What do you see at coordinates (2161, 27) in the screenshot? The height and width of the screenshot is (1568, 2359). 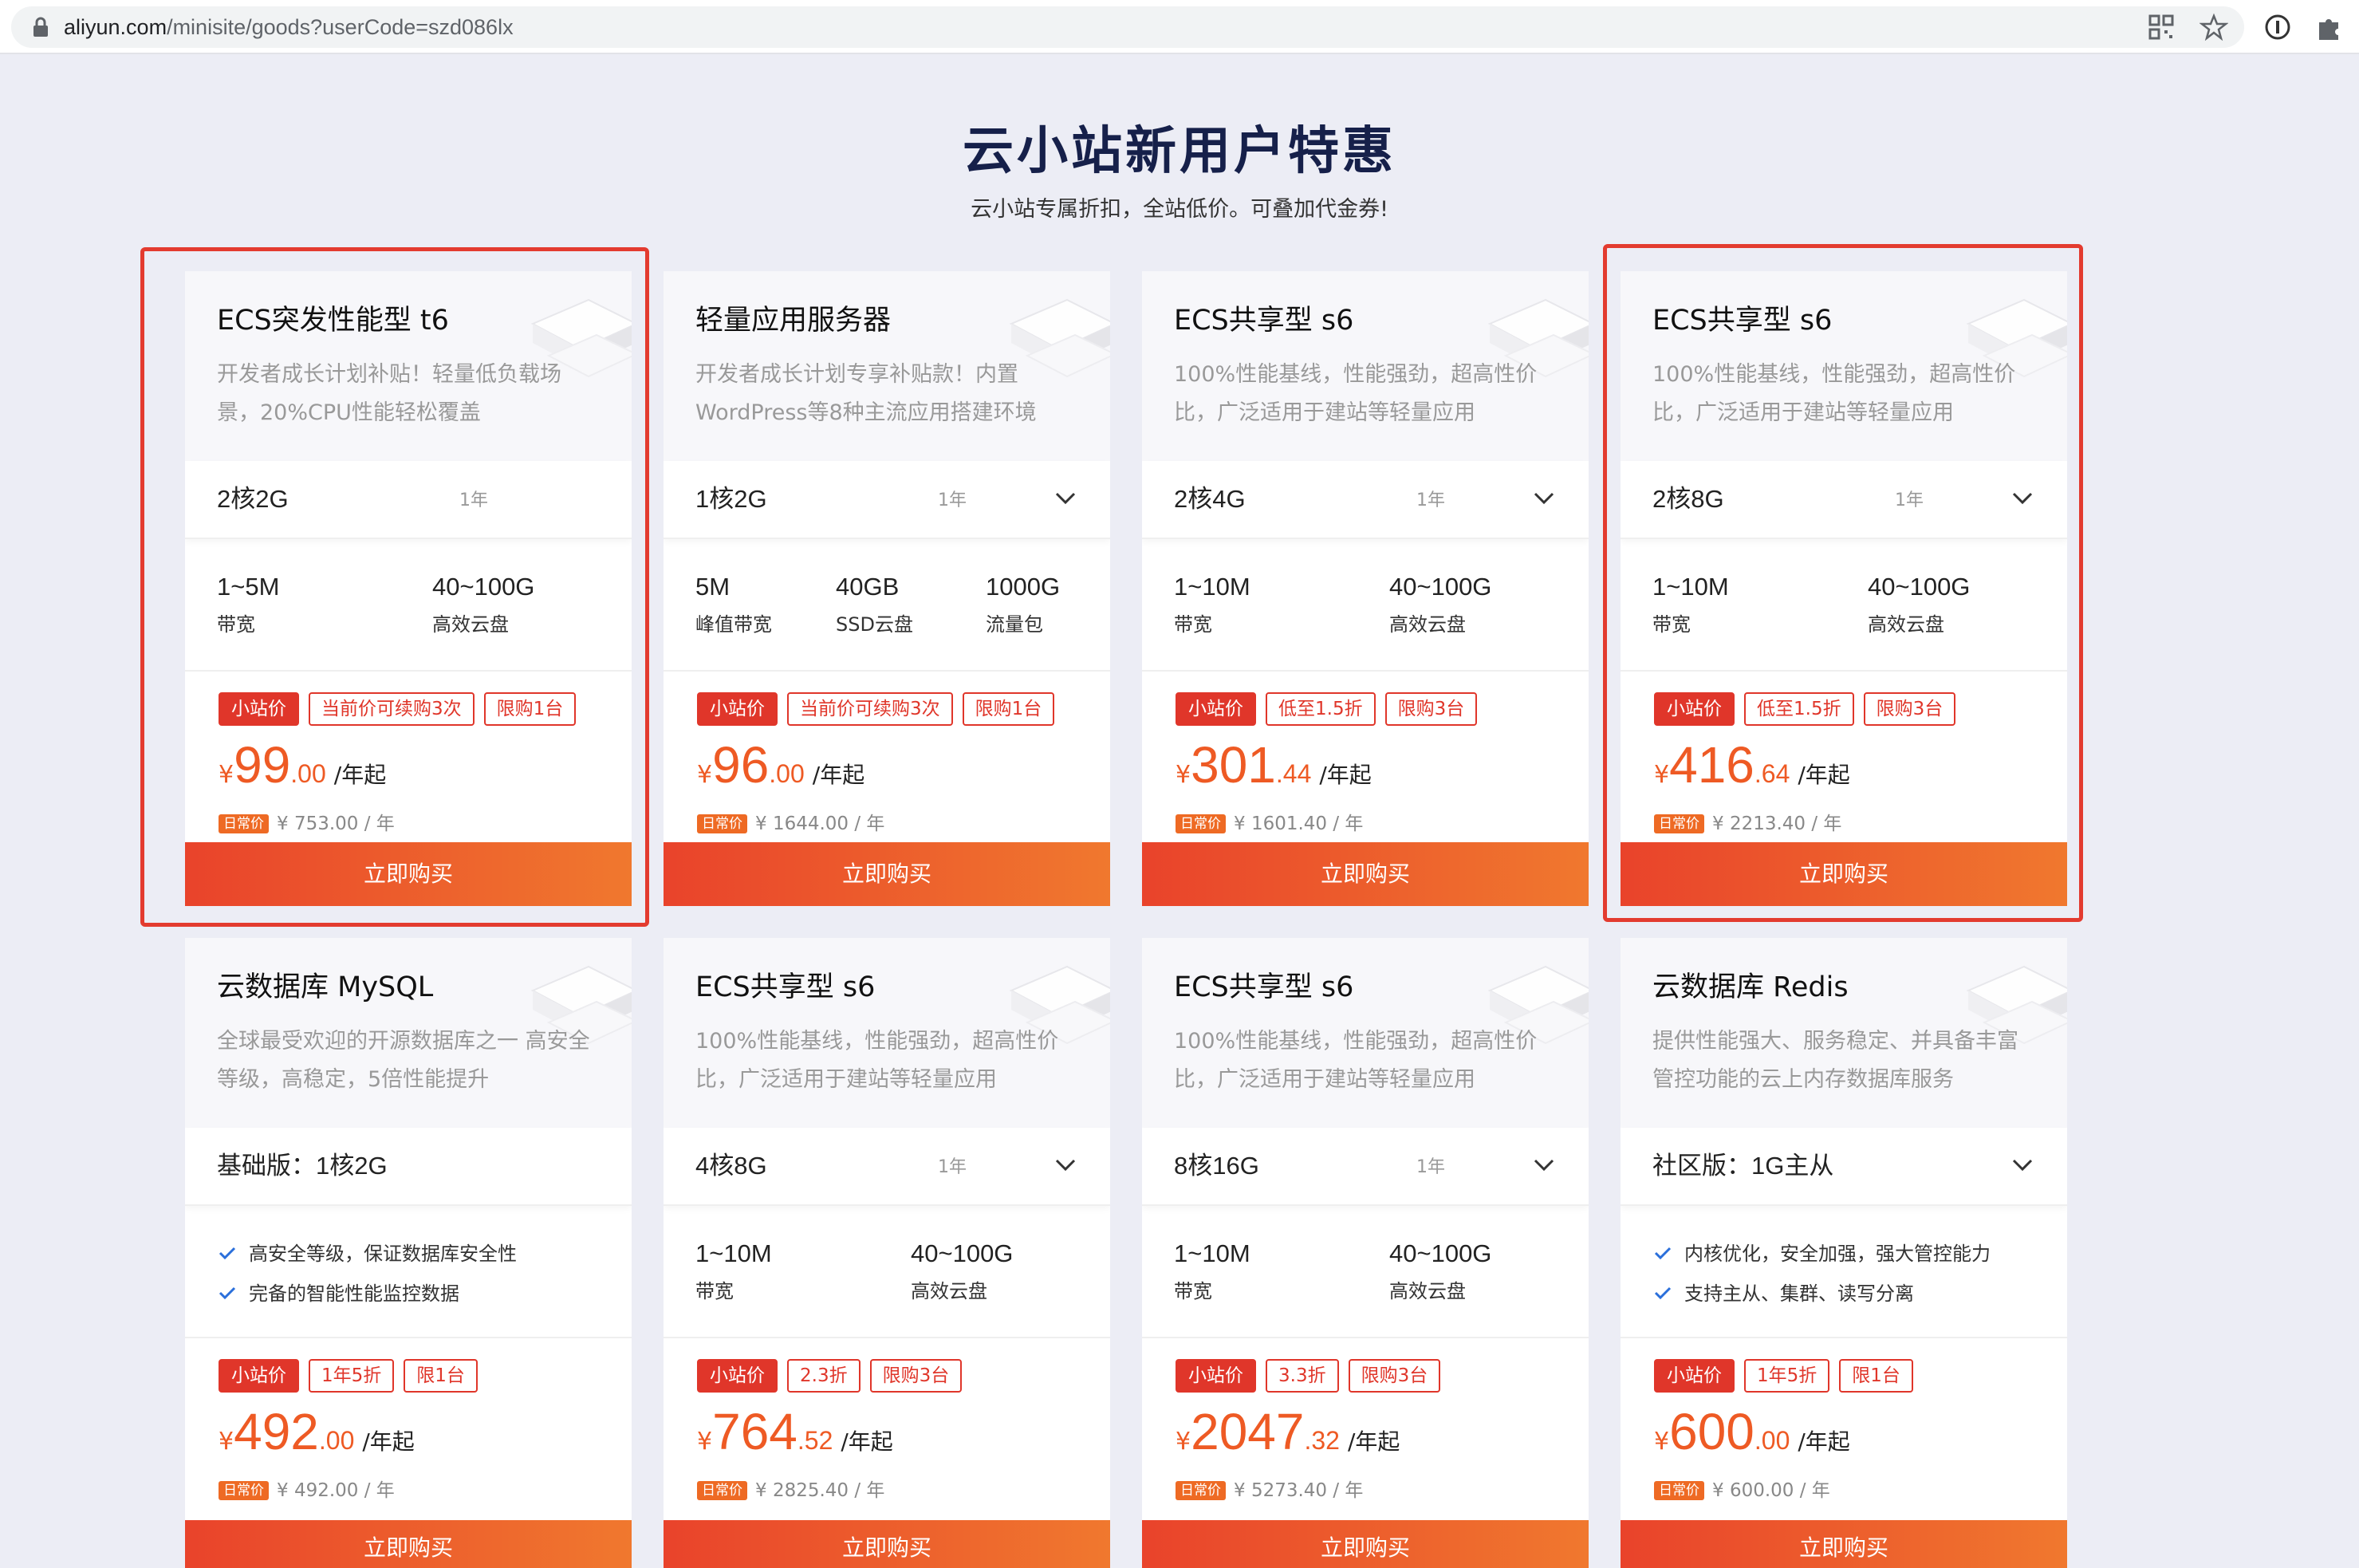 I see `qr-code-icon` at bounding box center [2161, 27].